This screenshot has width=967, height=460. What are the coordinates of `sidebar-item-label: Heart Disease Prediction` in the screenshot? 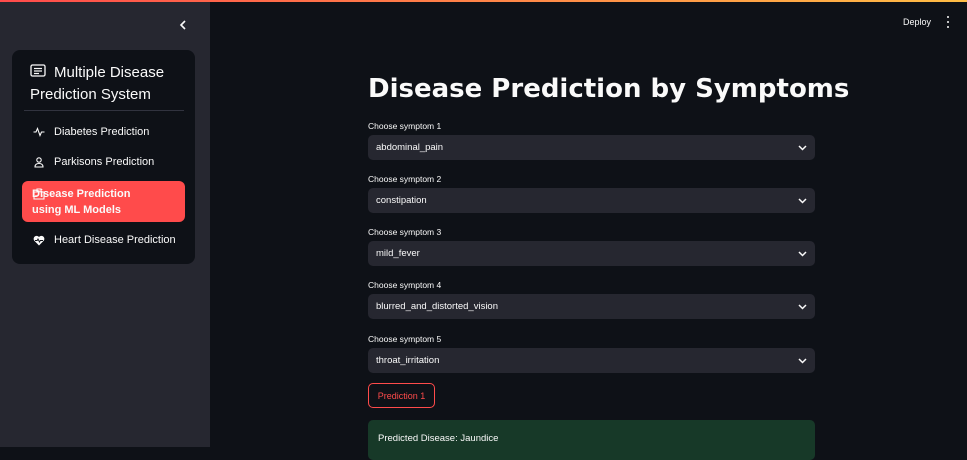 It's located at (115, 240).